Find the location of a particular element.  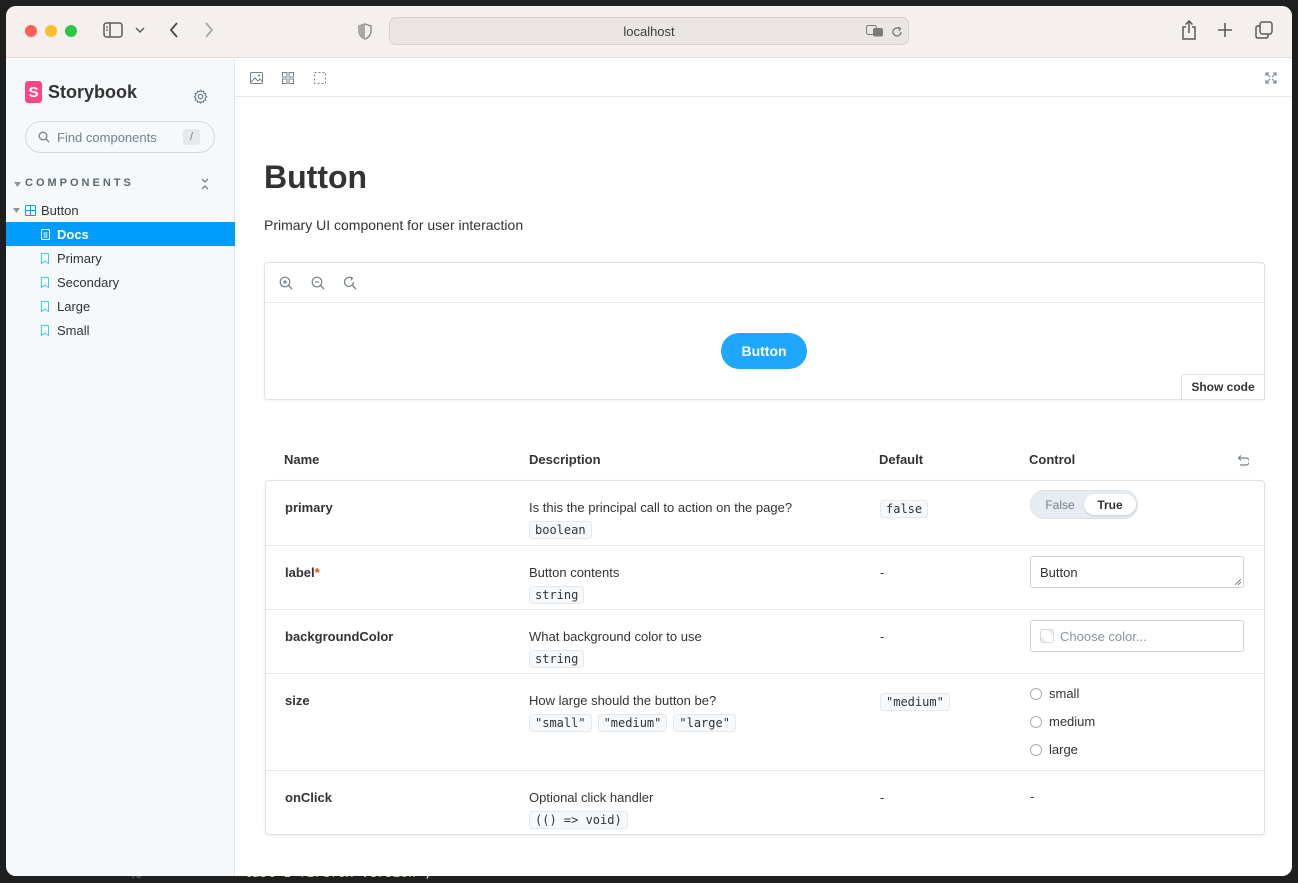

prop-name: onClick is located at coordinates (308, 797).